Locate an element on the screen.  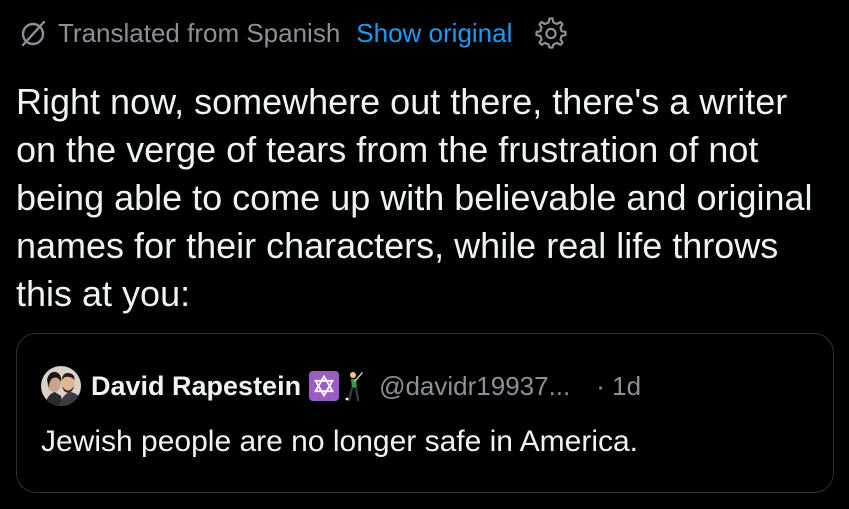
quoted-timestamp: · 1d is located at coordinates (618, 386).